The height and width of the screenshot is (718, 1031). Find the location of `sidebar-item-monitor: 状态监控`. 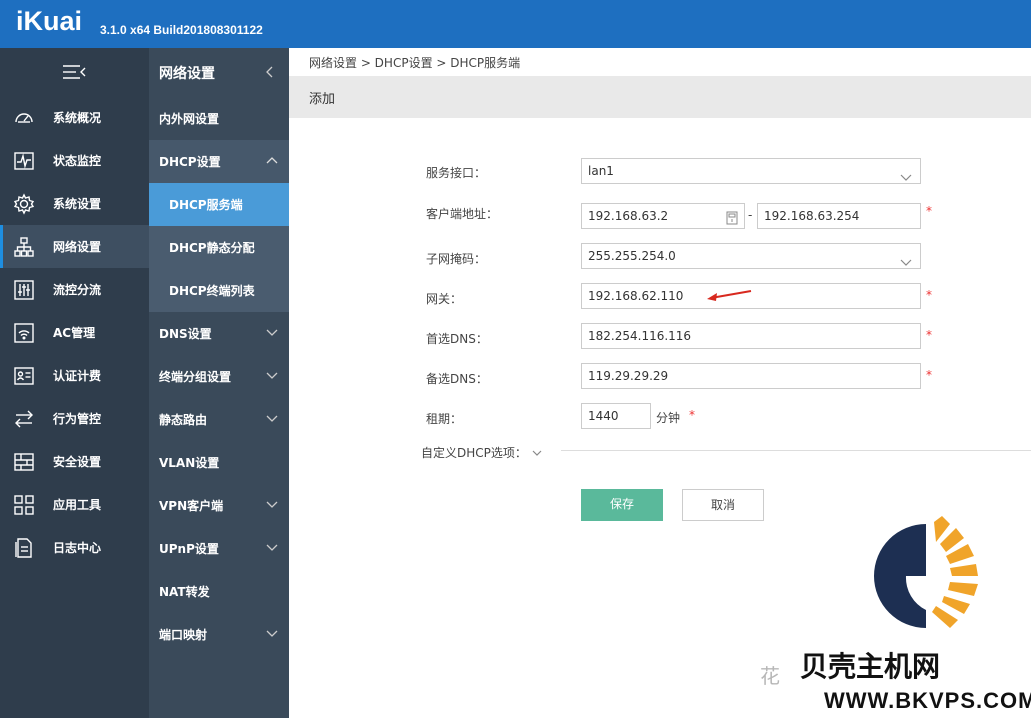

sidebar-item-monitor: 状态监控 is located at coordinates (74, 160).